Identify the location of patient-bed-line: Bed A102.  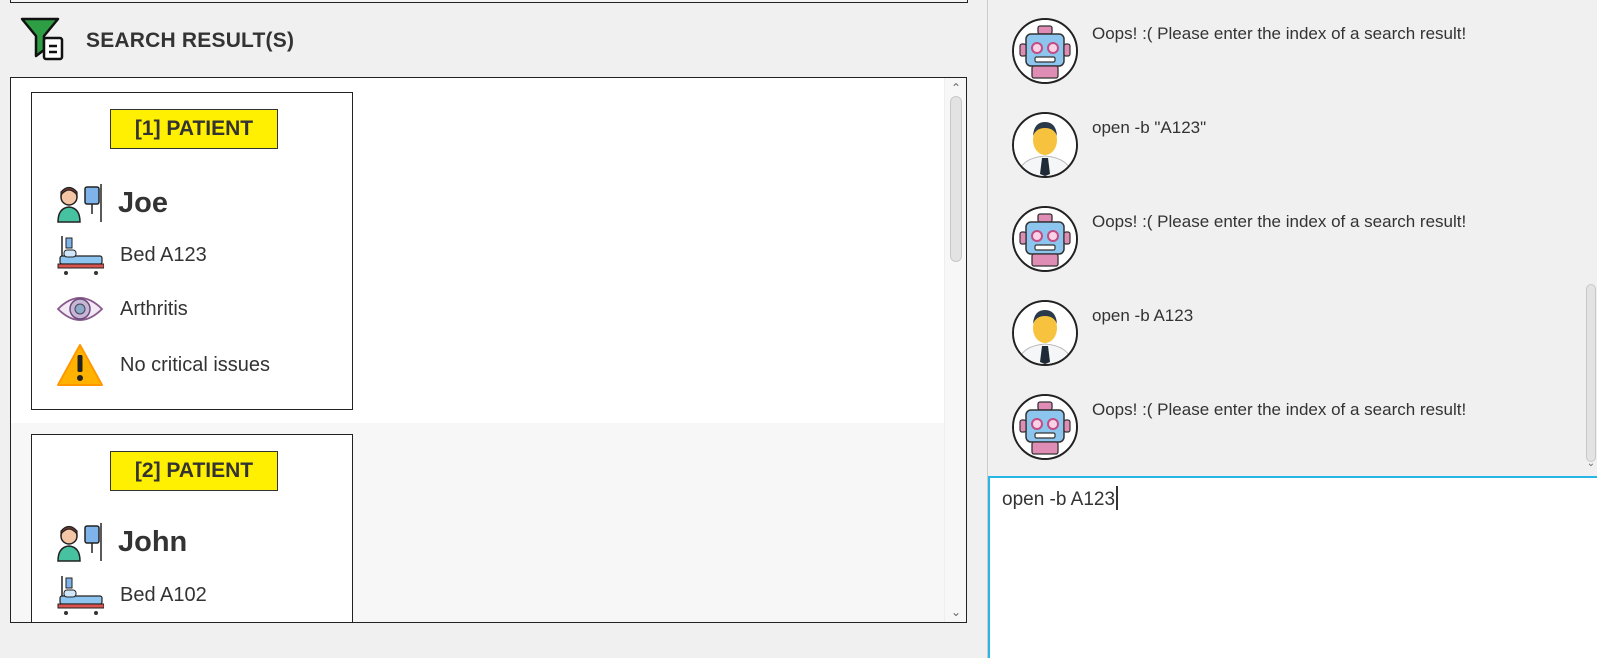
(131, 595).